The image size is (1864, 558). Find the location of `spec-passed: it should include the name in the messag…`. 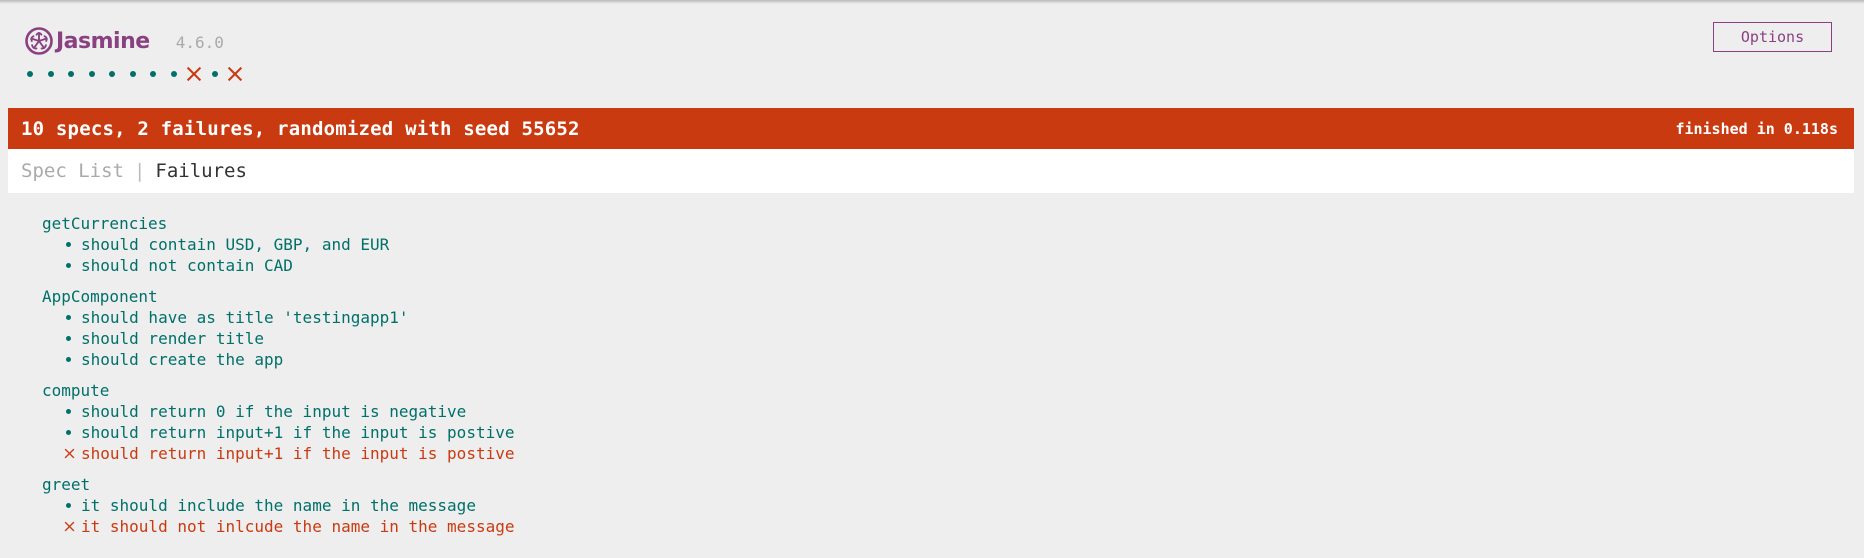

spec-passed: it should include the name in the messag… is located at coordinates (942, 505).